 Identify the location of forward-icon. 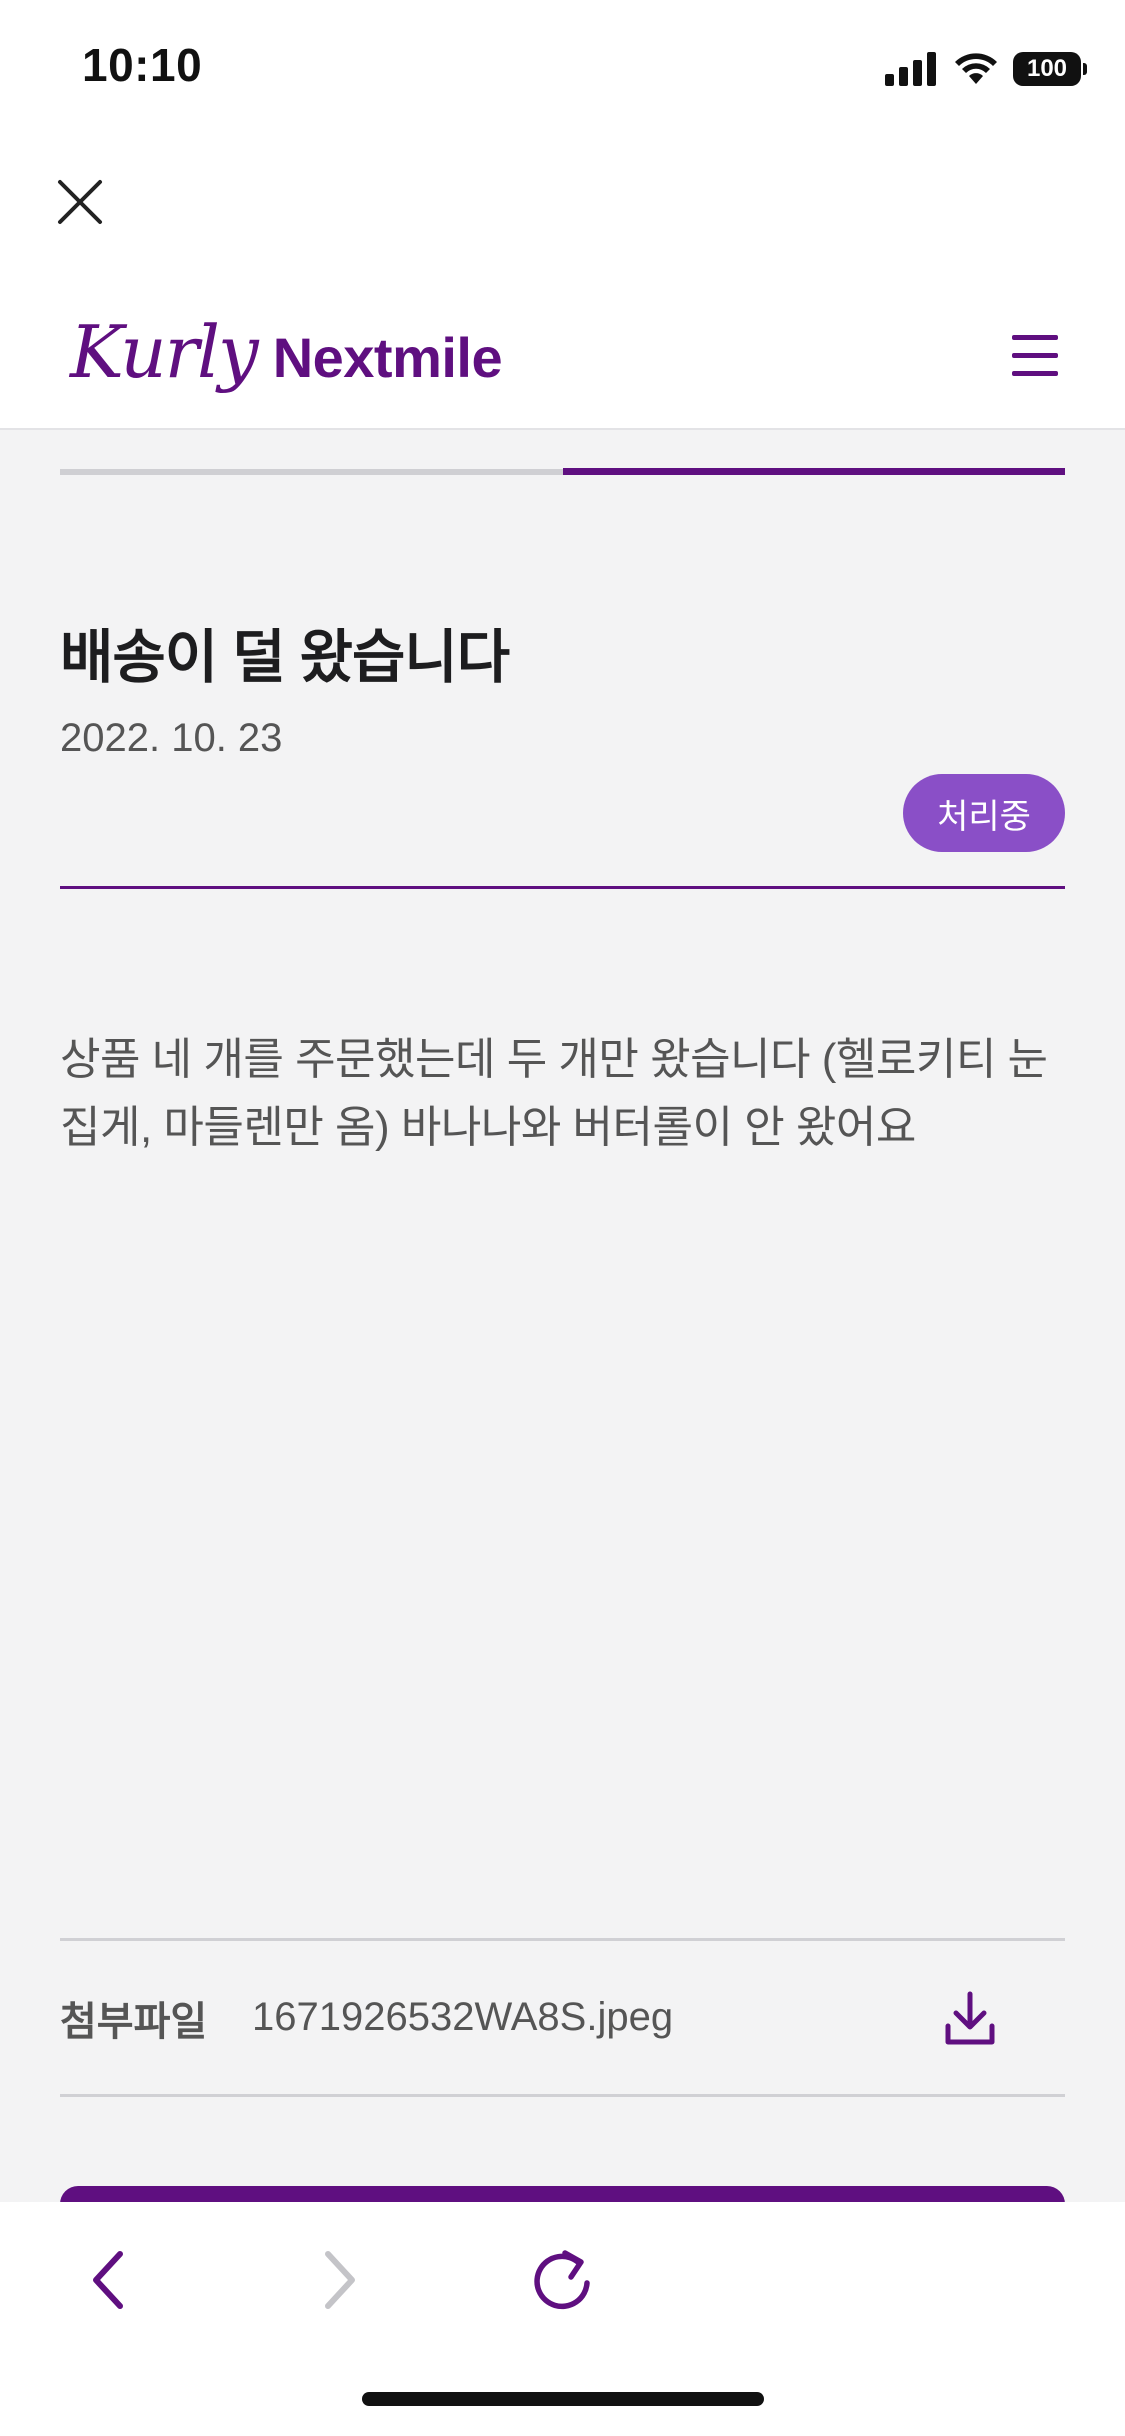
(340, 2280).